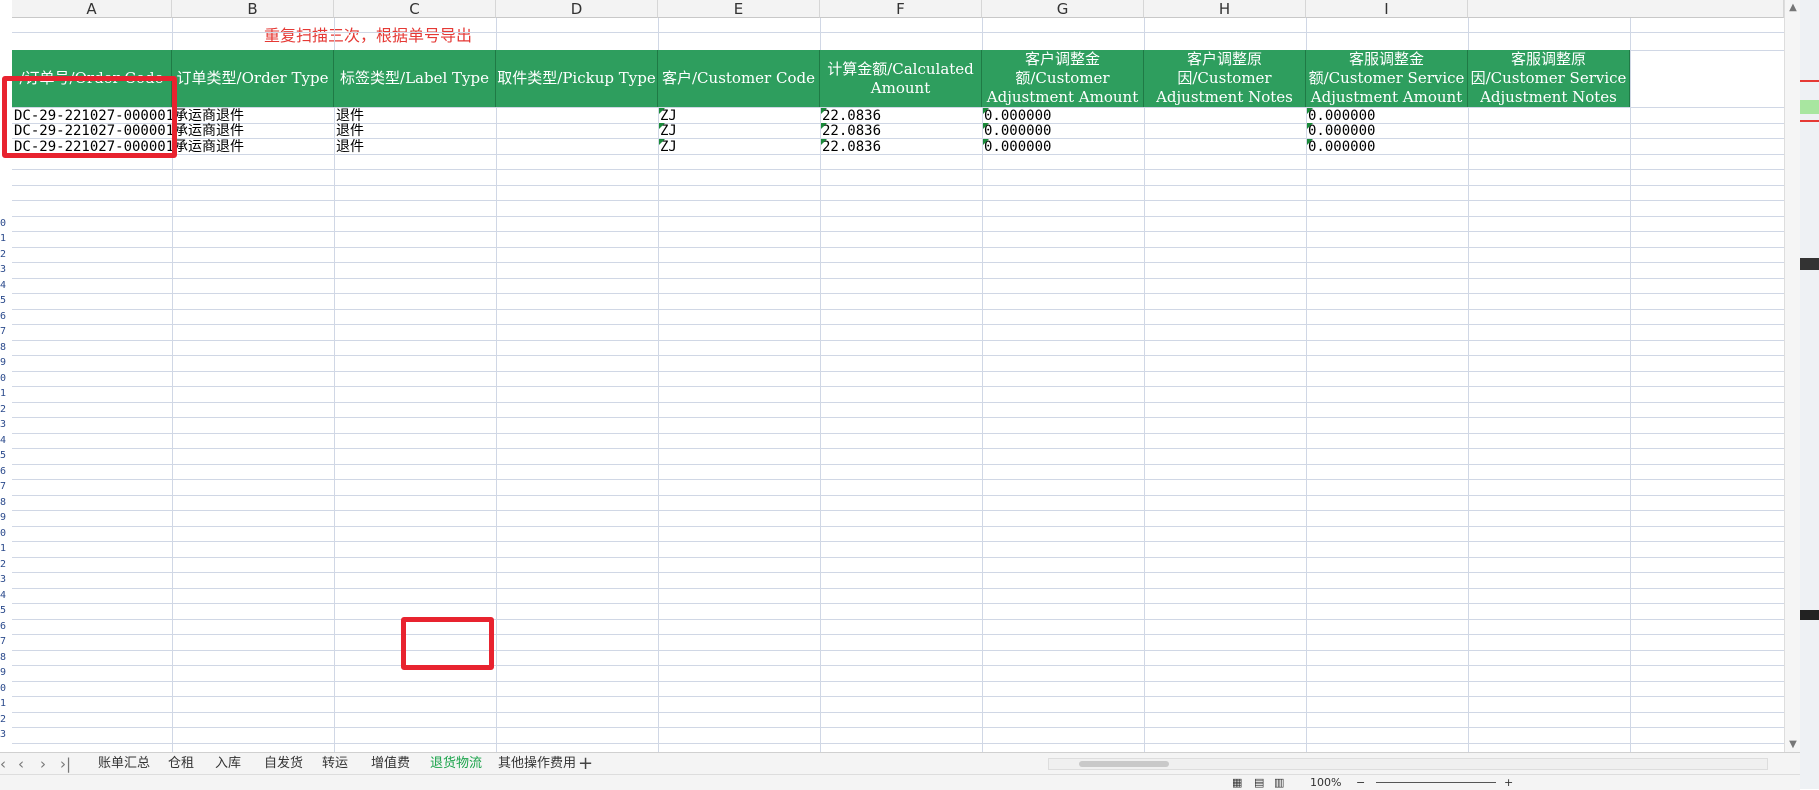 The width and height of the screenshot is (1819, 790). Describe the element at coordinates (3, 487) in the screenshot. I see `row-number: 27` at that location.